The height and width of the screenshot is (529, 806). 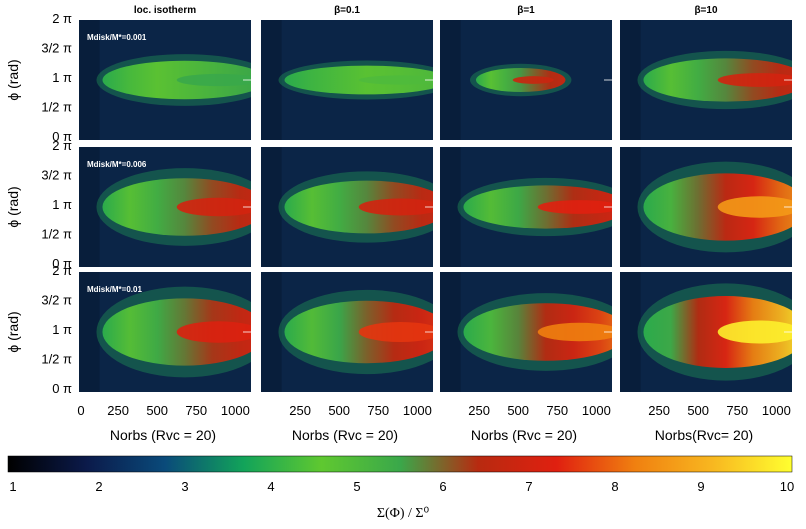 I want to click on colorbar-tick-label: 8, so click(x=614, y=486).